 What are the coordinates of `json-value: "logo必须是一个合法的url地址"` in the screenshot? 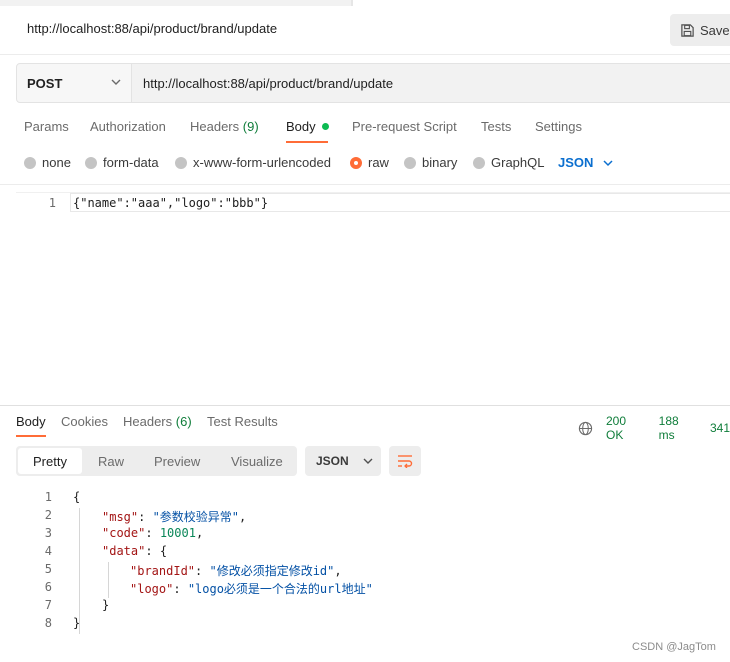 It's located at (280, 589).